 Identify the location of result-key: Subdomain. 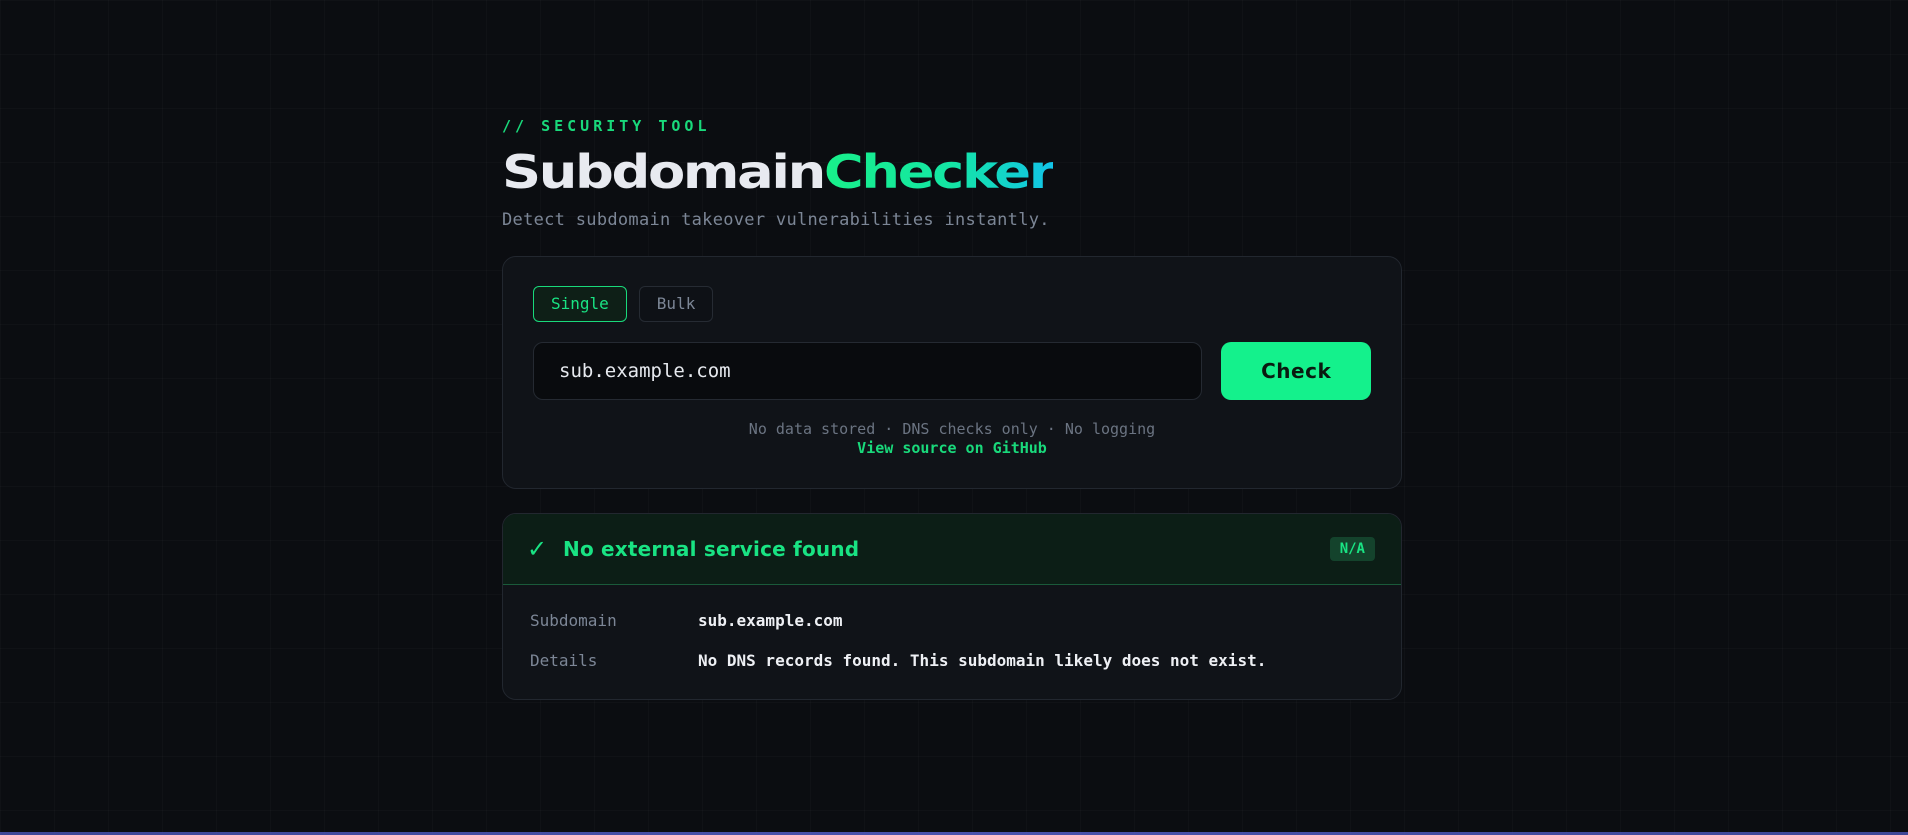
(573, 620).